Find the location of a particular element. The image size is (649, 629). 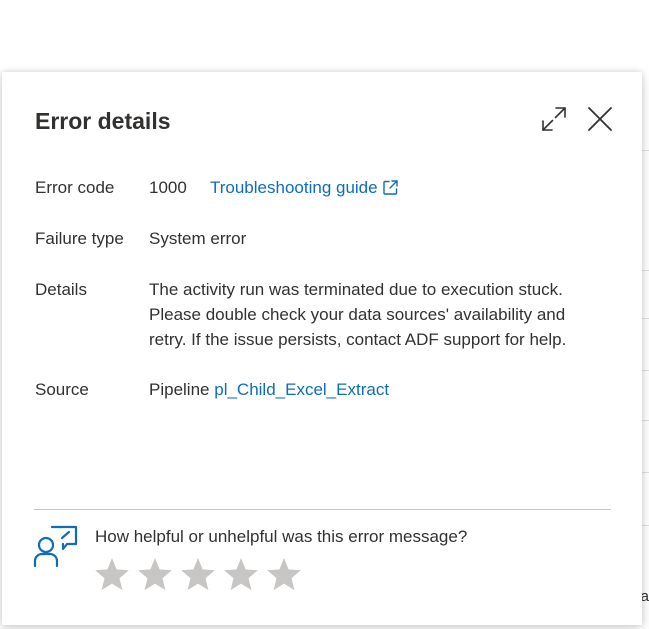

feedback-divider is located at coordinates (322, 509).